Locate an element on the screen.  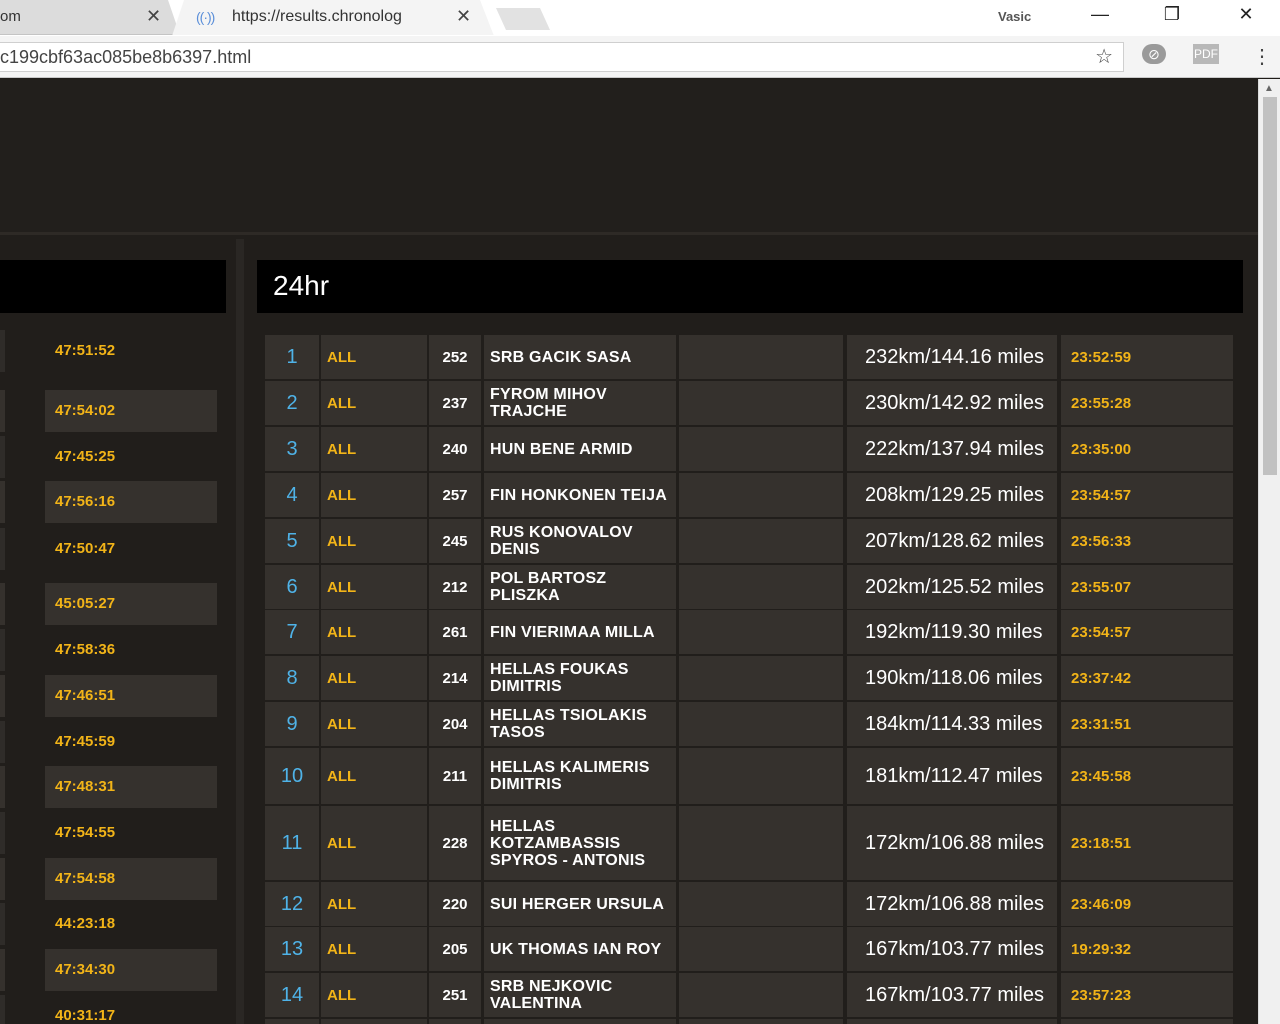
athlete-name-cell: RUS KONOVALOV DENIS is located at coordinates (580, 541).